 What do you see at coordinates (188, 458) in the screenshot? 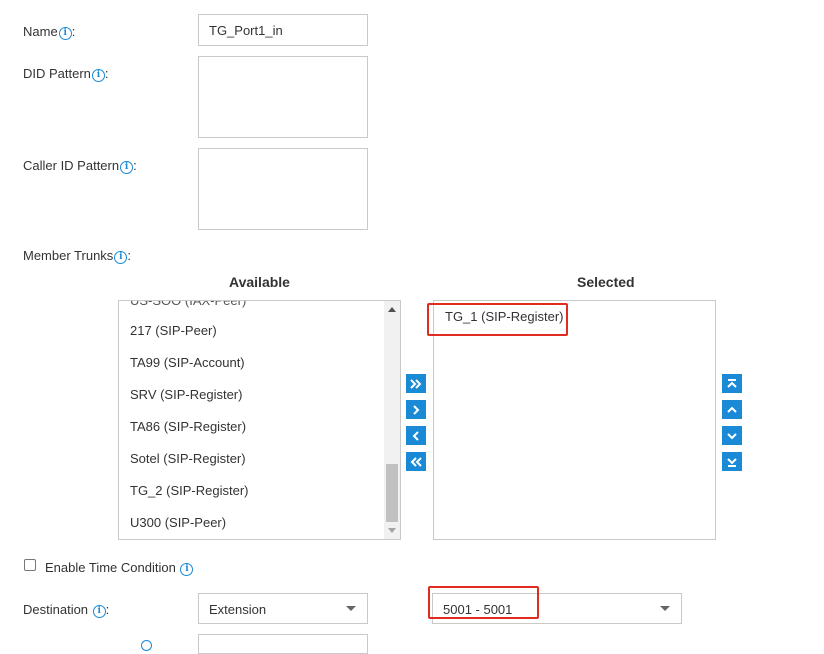
I see `list-item: Sotel (SIP-Register)` at bounding box center [188, 458].